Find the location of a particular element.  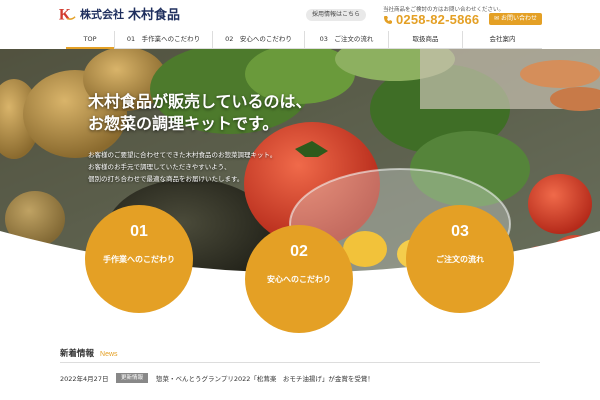

hero-text-line-1: お客様のご要望に合わせてできた木村食品のお惣菜調理キット。 is located at coordinates (182, 155).